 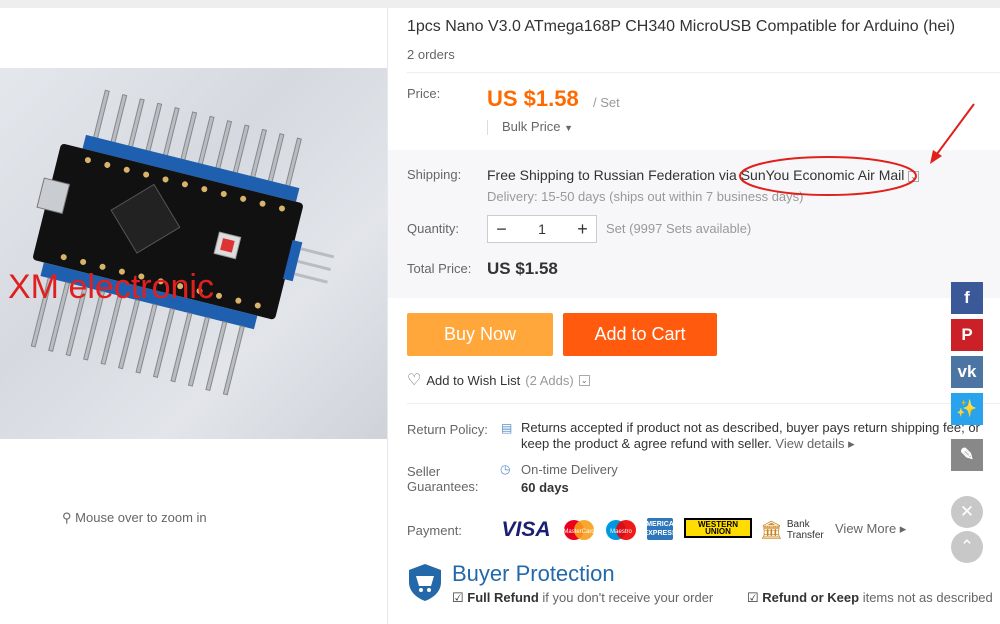 What do you see at coordinates (111, 287) in the screenshot?
I see `image-watermark: XM electronic` at bounding box center [111, 287].